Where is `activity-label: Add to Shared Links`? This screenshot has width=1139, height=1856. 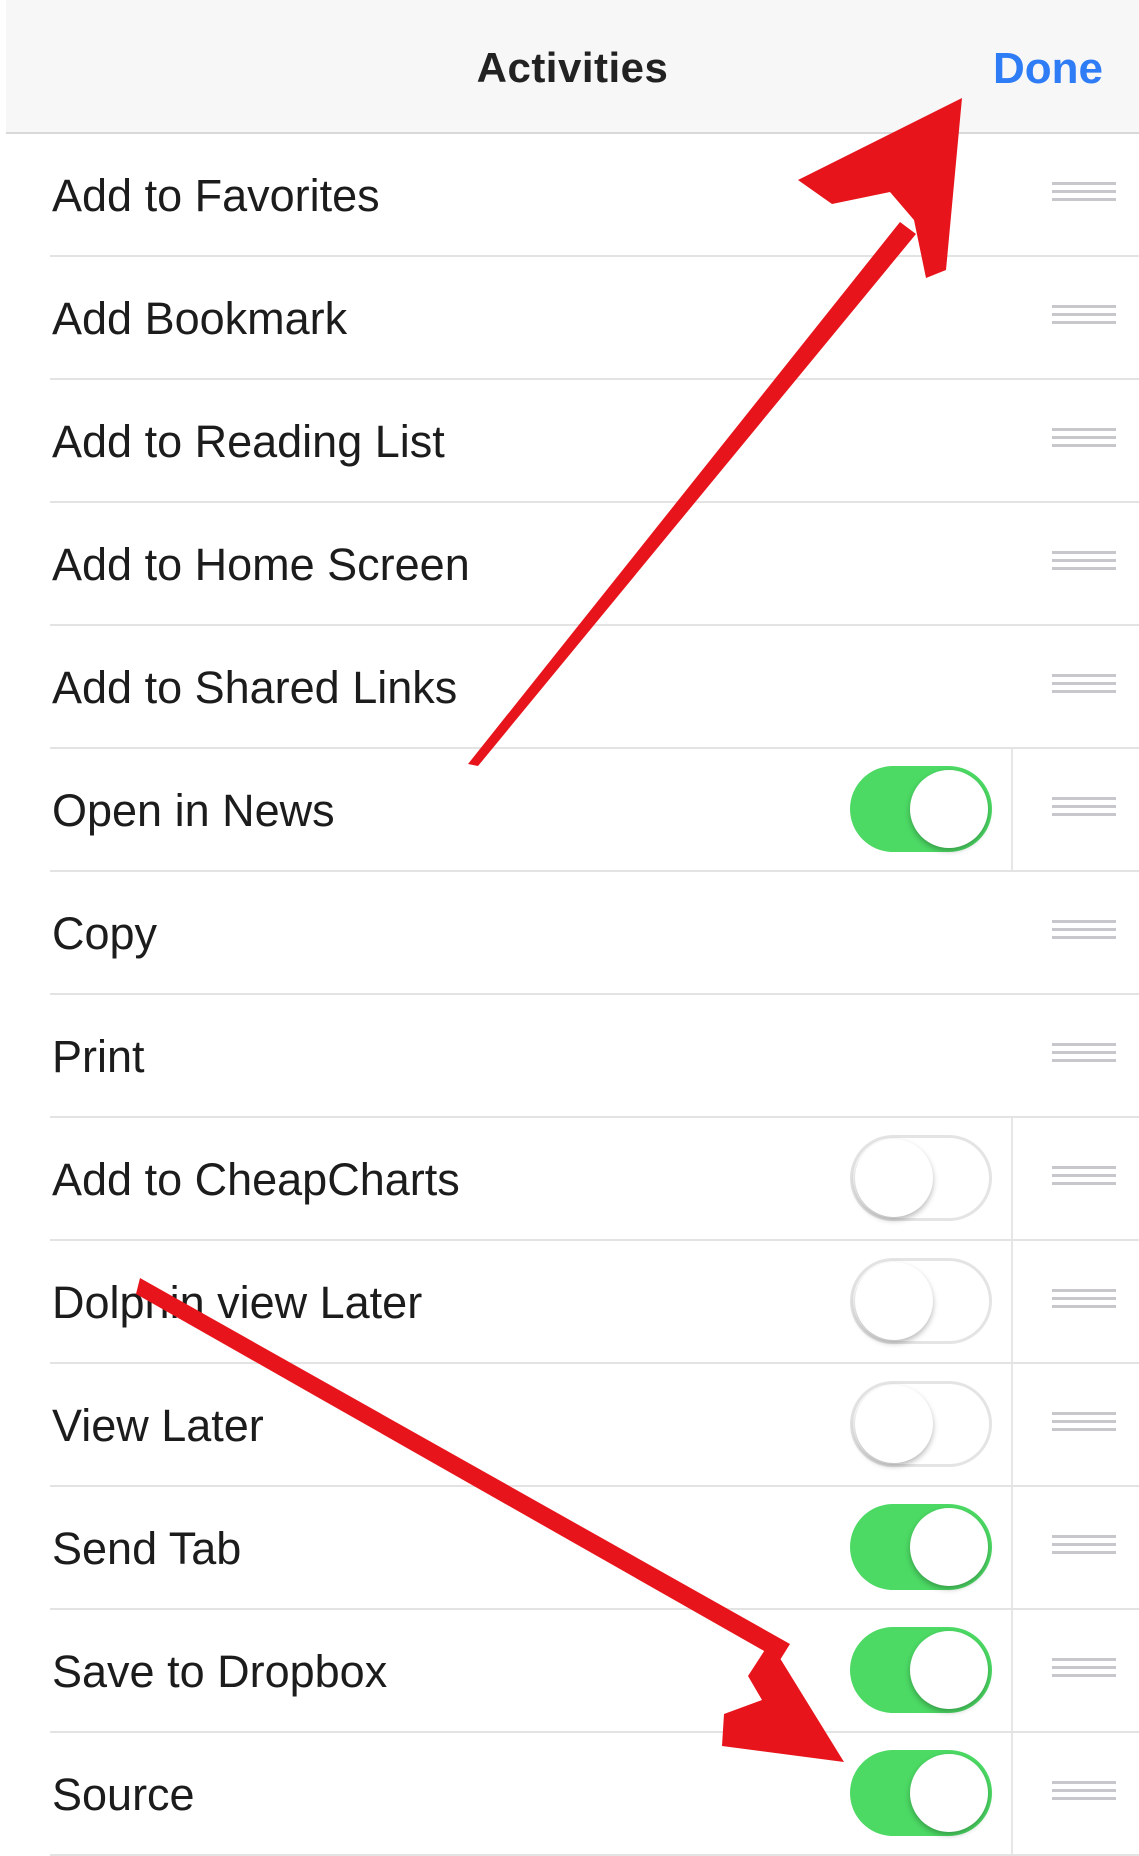
activity-label: Add to Shared Links is located at coordinates (255, 687).